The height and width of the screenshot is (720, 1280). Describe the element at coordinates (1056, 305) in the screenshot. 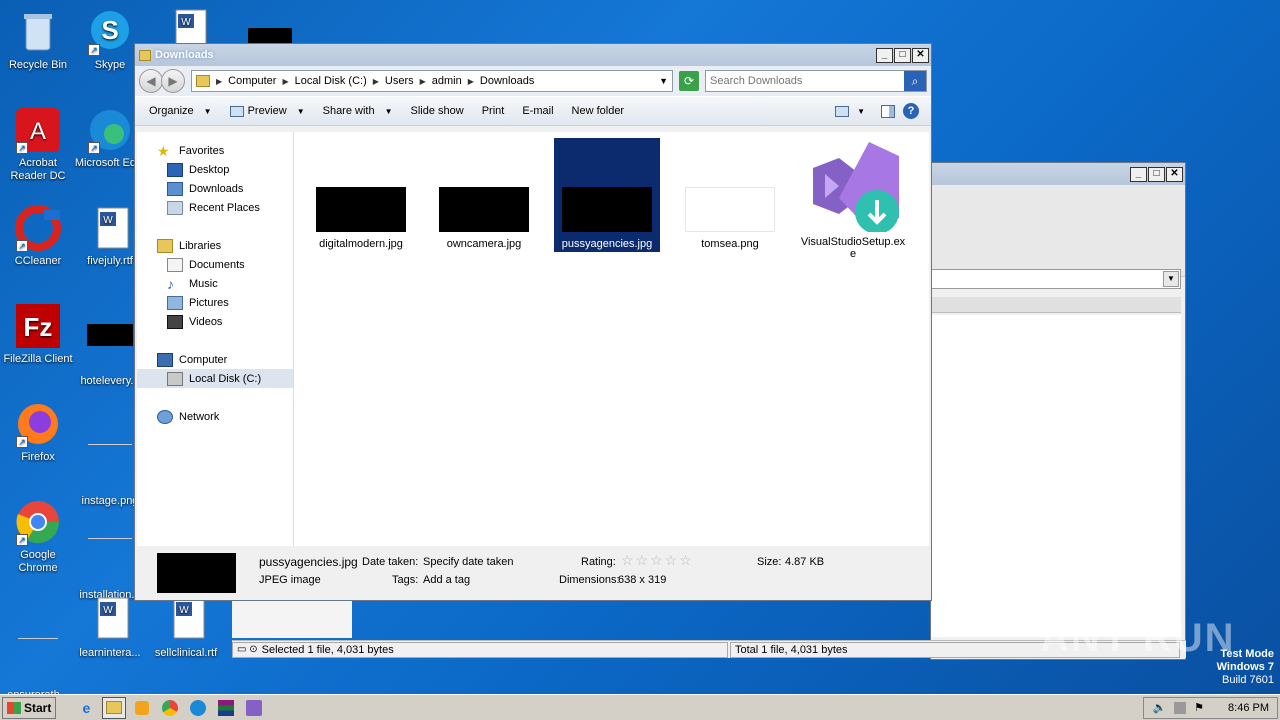

I see `background-window-column-header` at that location.